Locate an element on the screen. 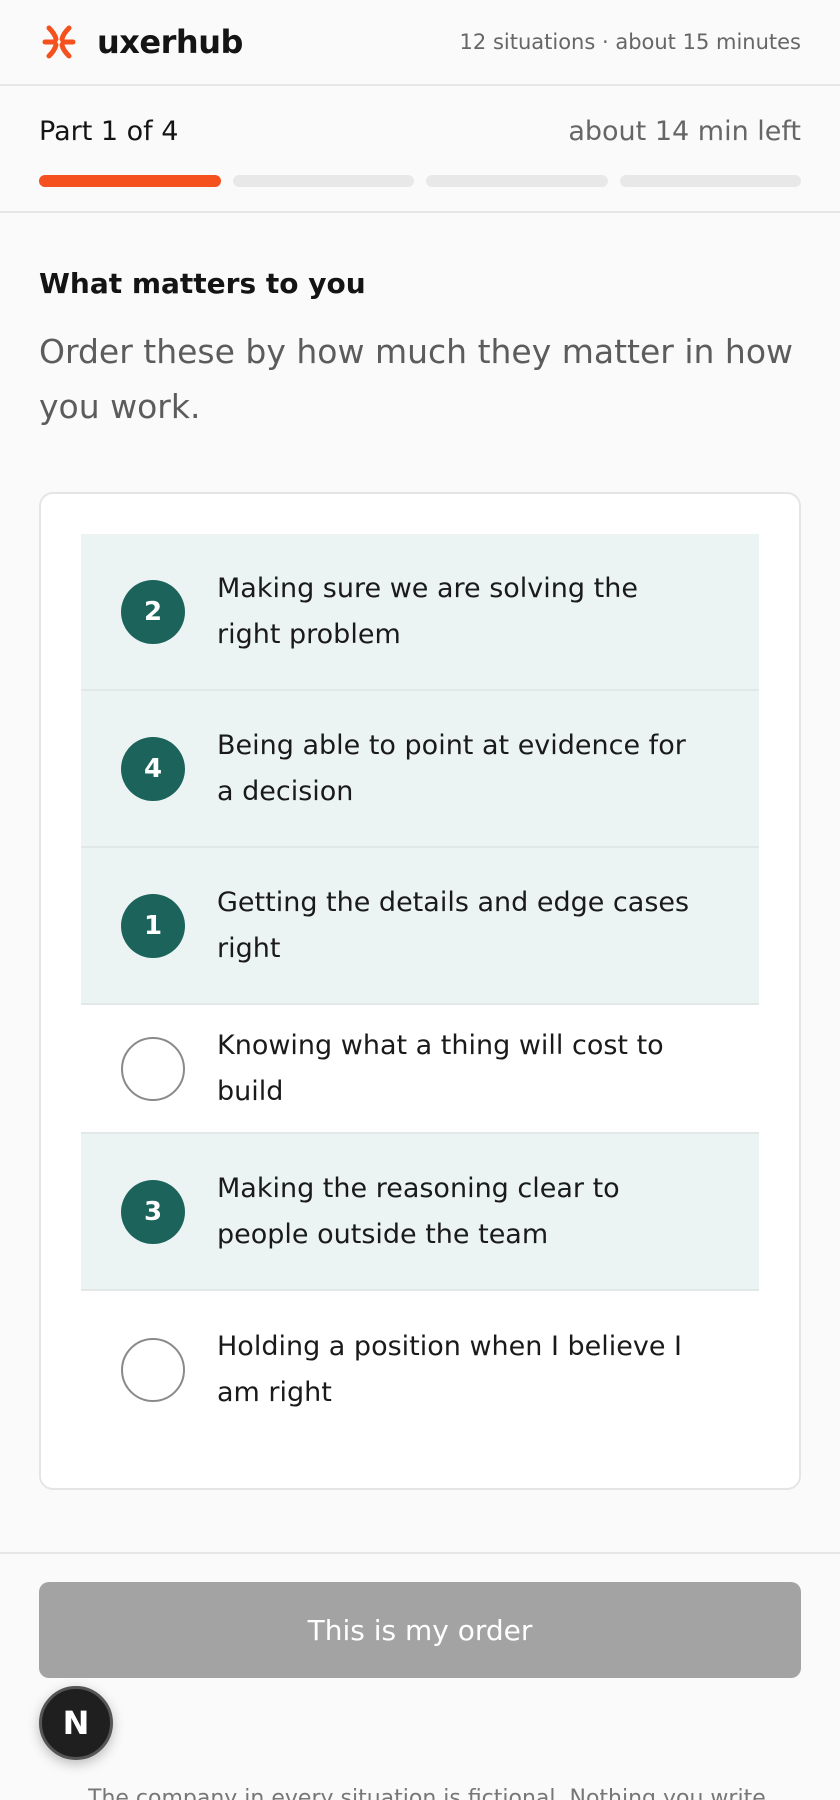 This screenshot has width=840, height=1800. top-bar: uxerhub 12 situations · about 15 minutes is located at coordinates (420, 43).